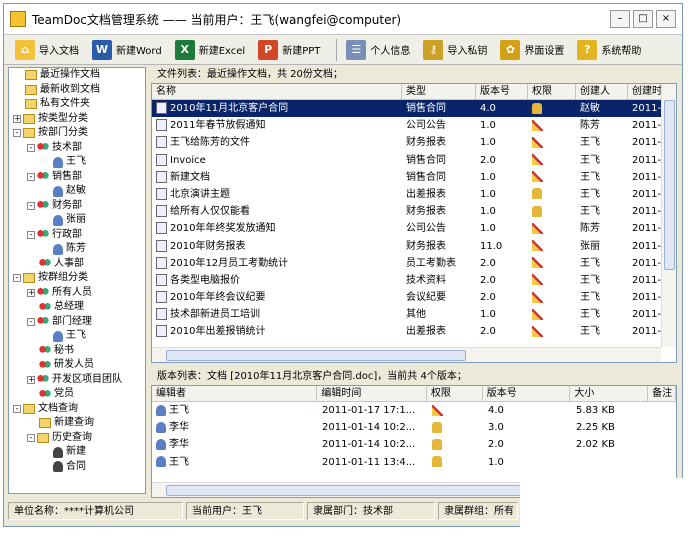 The image size is (700, 537). I want to click on file-column-header: 名称, so click(277, 91).